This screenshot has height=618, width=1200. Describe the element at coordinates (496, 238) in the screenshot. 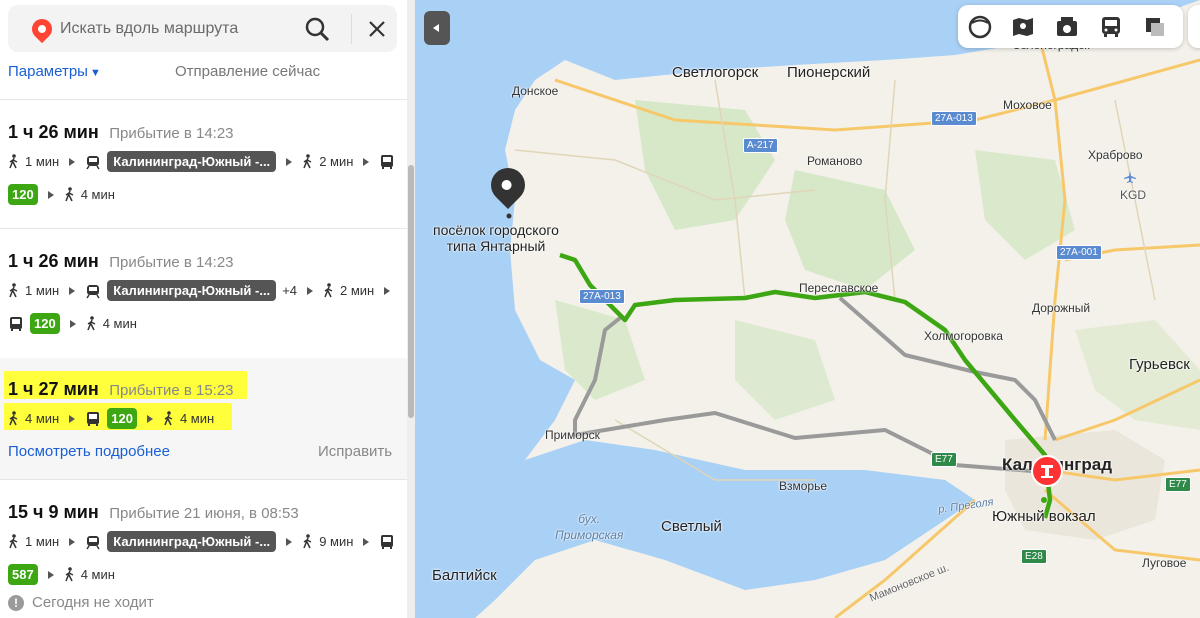

I see `start-place-label: посёлок городского типа Янтарный` at that location.